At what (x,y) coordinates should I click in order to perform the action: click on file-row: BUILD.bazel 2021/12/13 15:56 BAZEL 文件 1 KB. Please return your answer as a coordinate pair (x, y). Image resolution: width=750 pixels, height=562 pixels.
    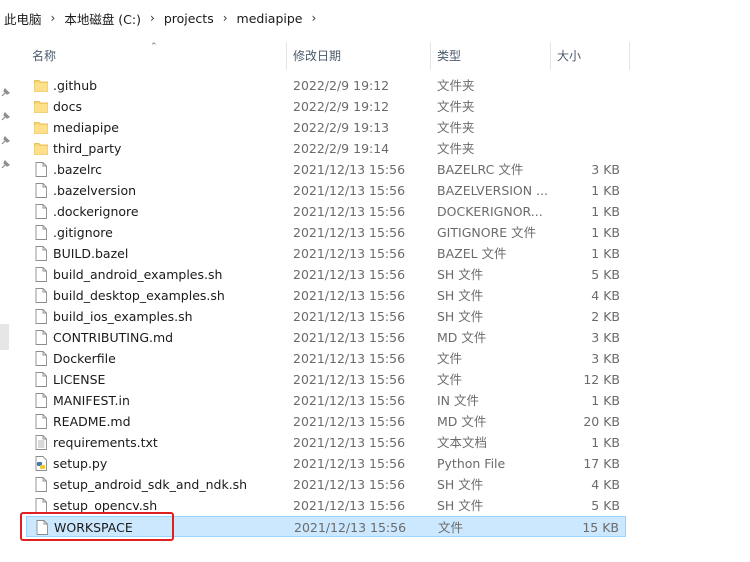
    Looking at the image, I should click on (326, 253).